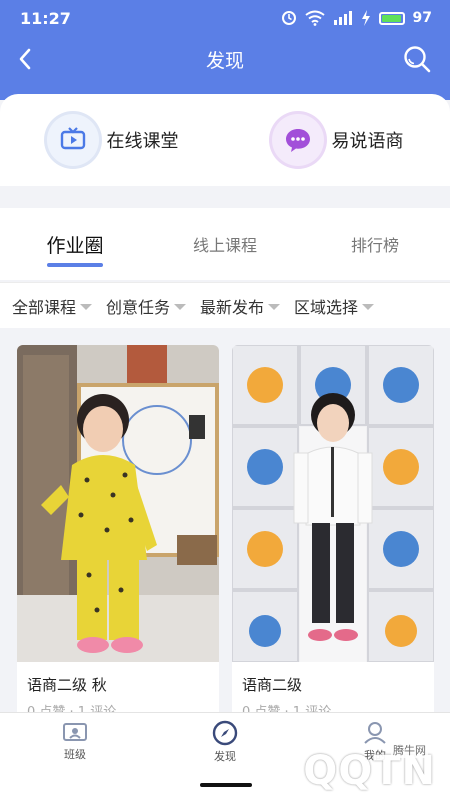 The image size is (450, 800). I want to click on filter-label: 全部课程, so click(44, 307).